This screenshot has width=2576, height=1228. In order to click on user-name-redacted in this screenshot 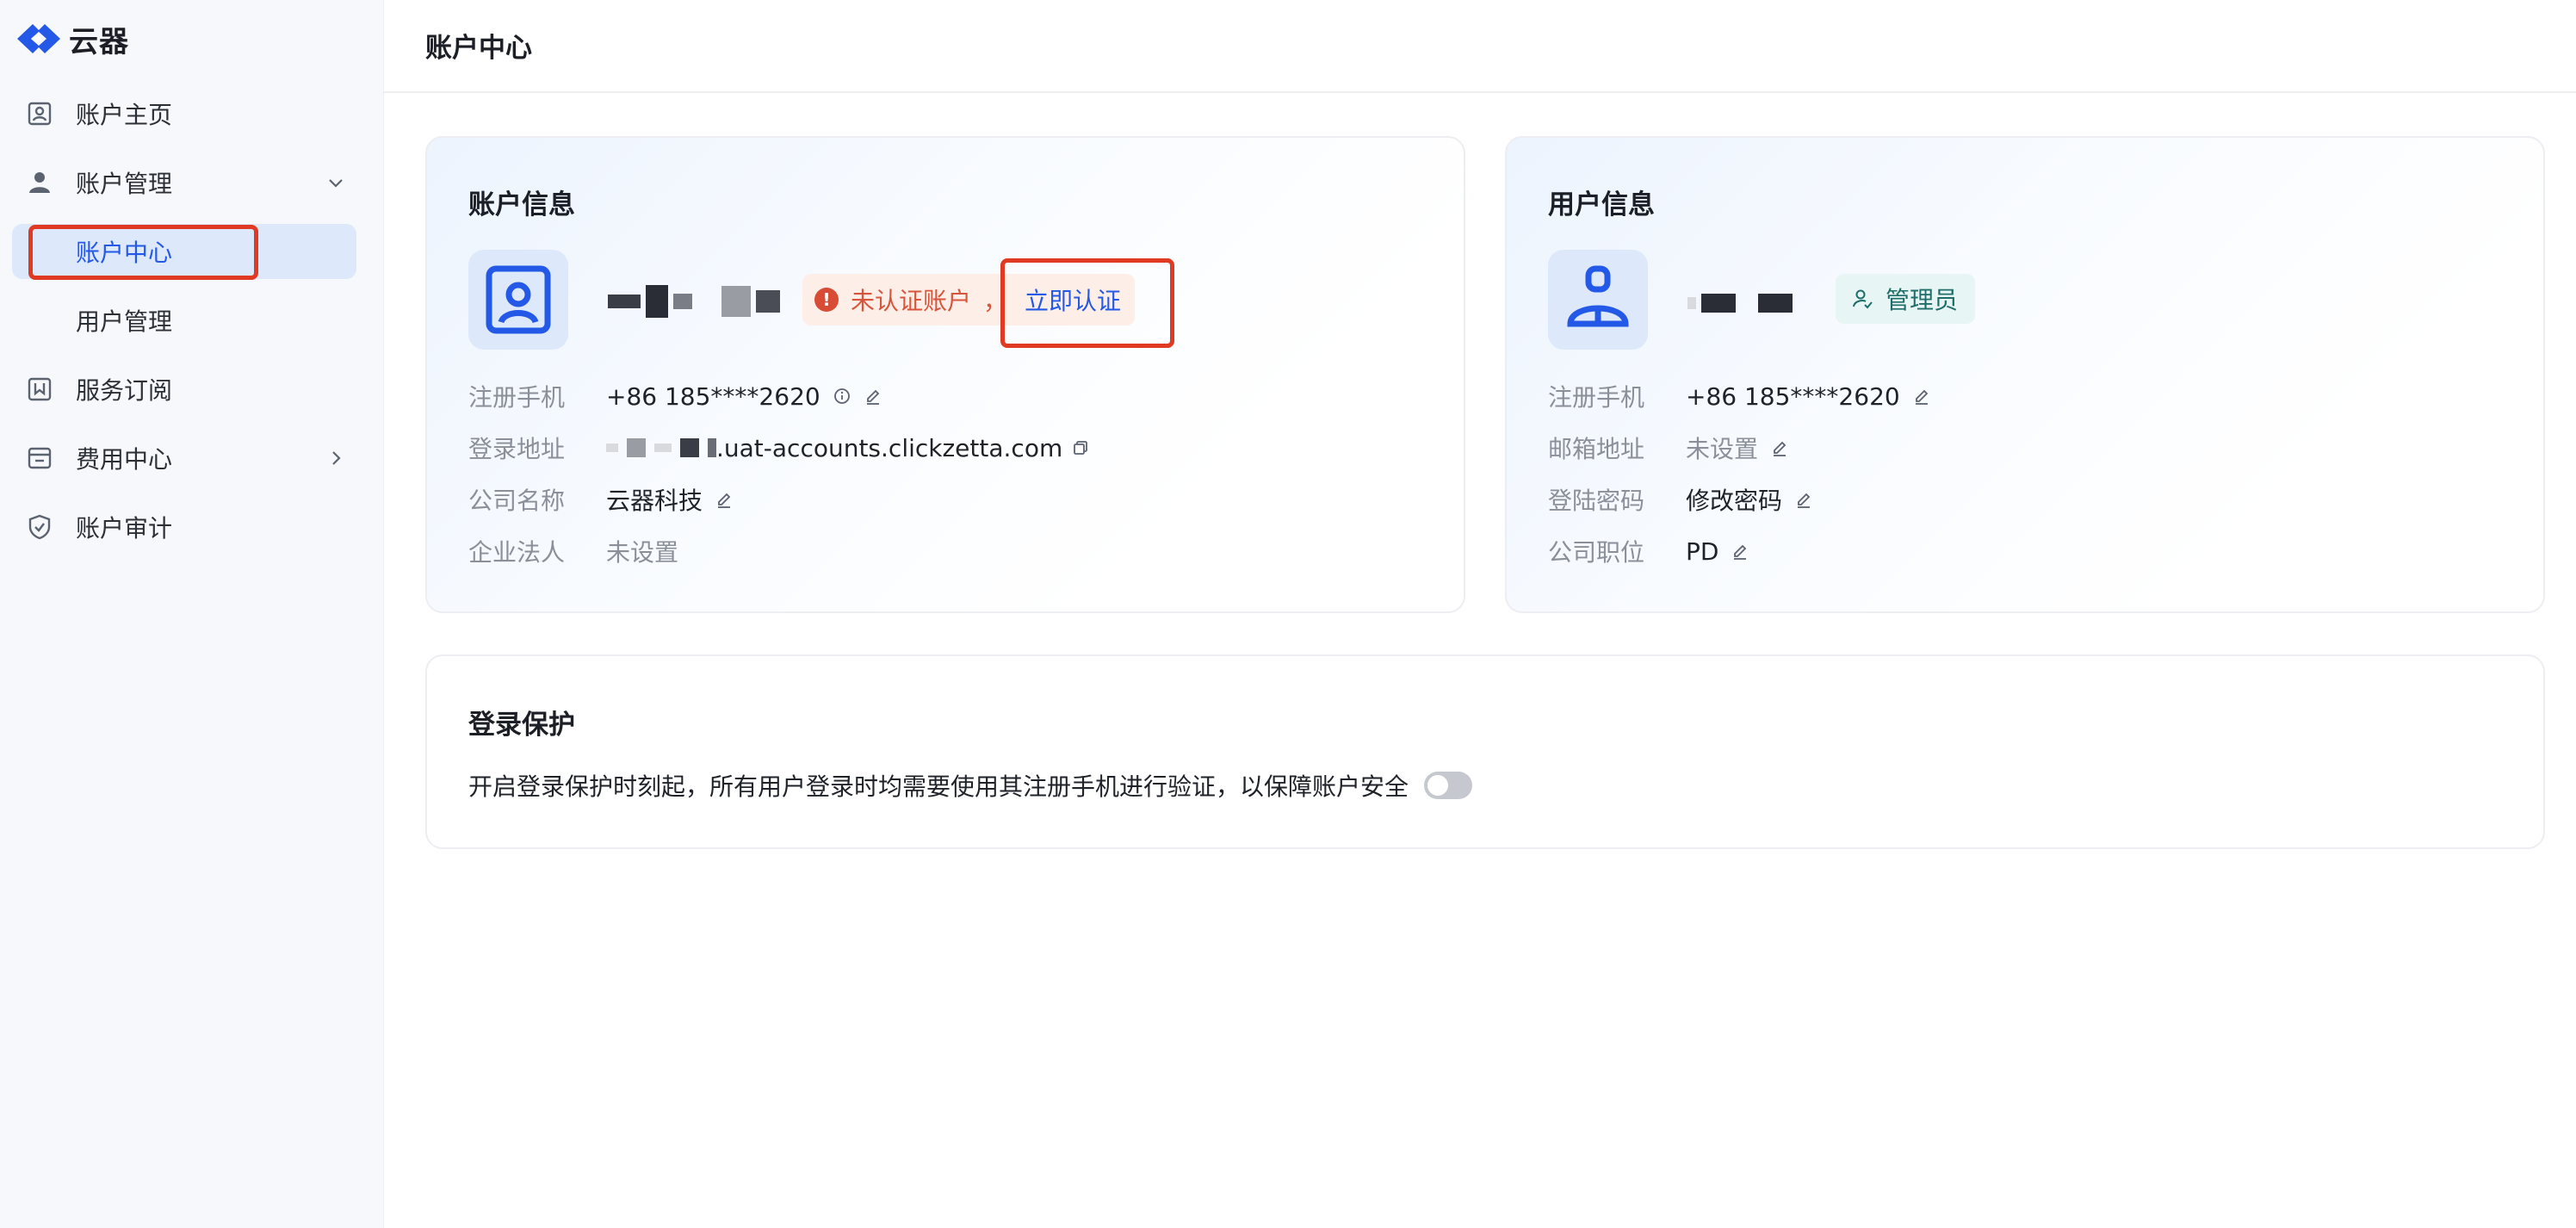, I will do `click(1740, 303)`.